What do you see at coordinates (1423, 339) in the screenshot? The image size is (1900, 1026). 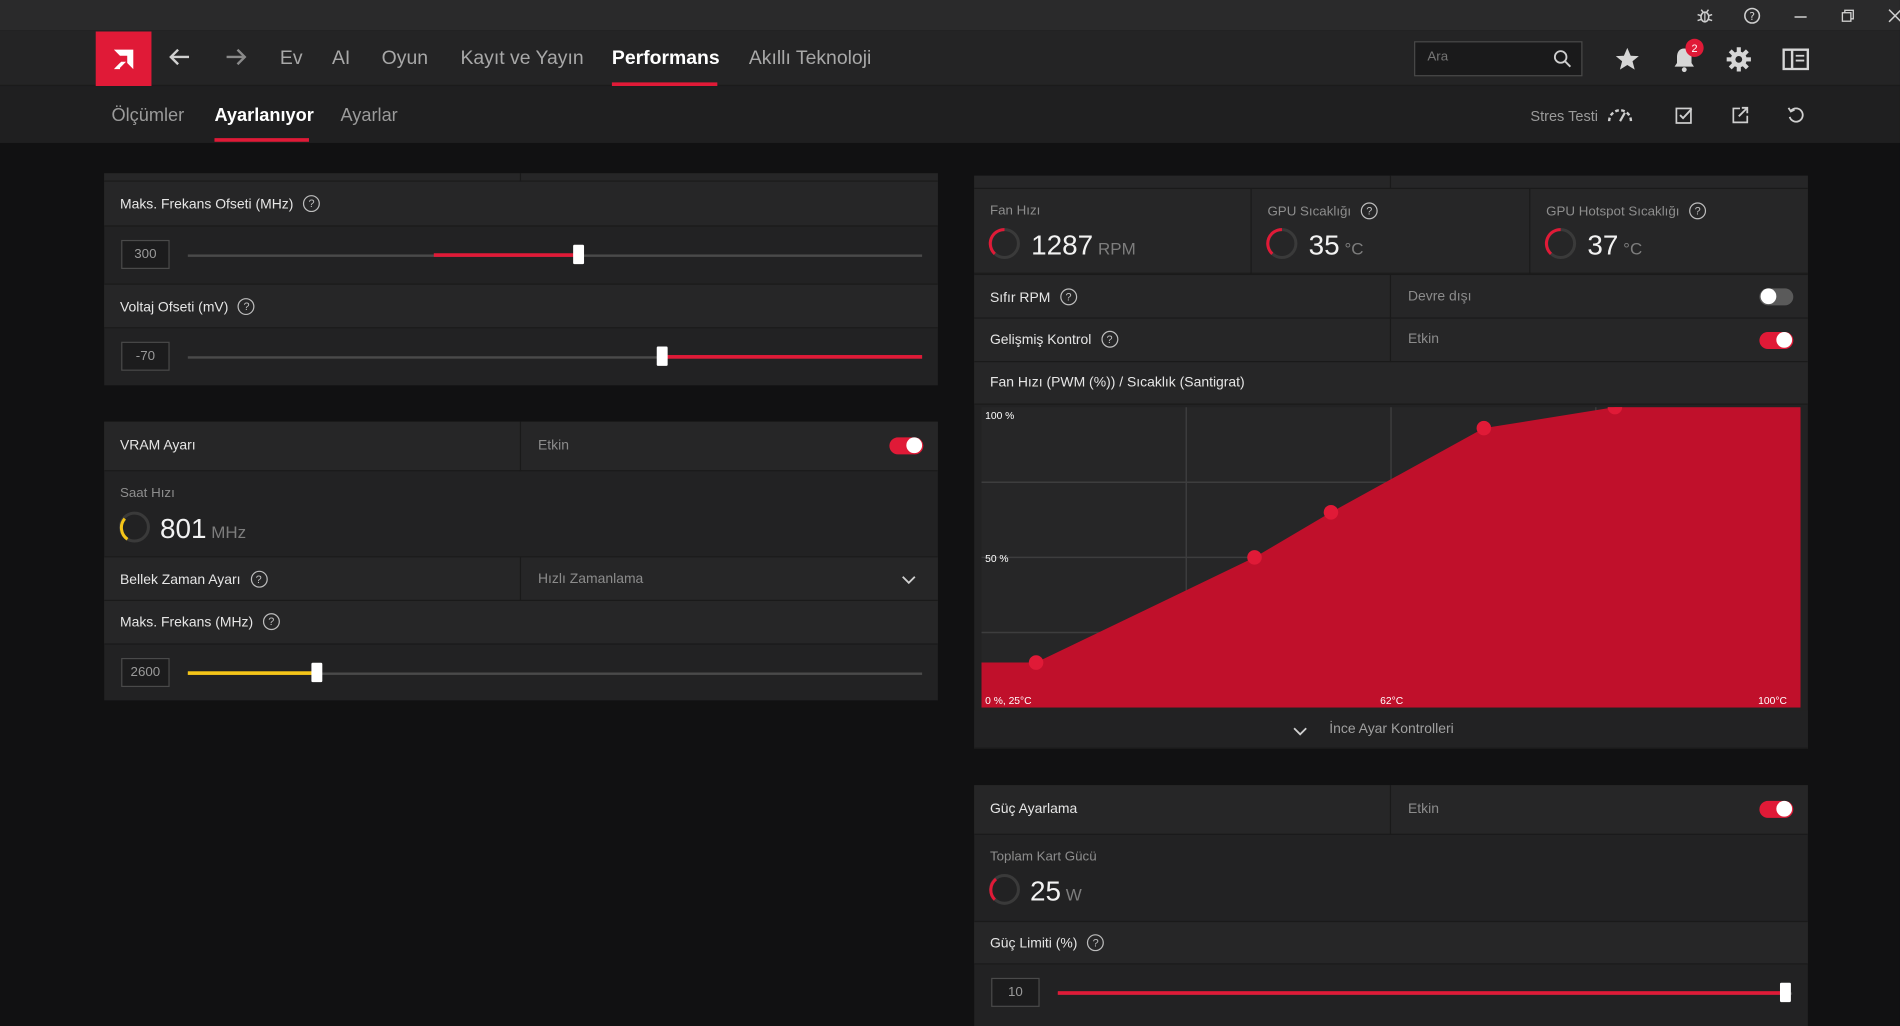 I see `advanced-control-state: Etkin` at bounding box center [1423, 339].